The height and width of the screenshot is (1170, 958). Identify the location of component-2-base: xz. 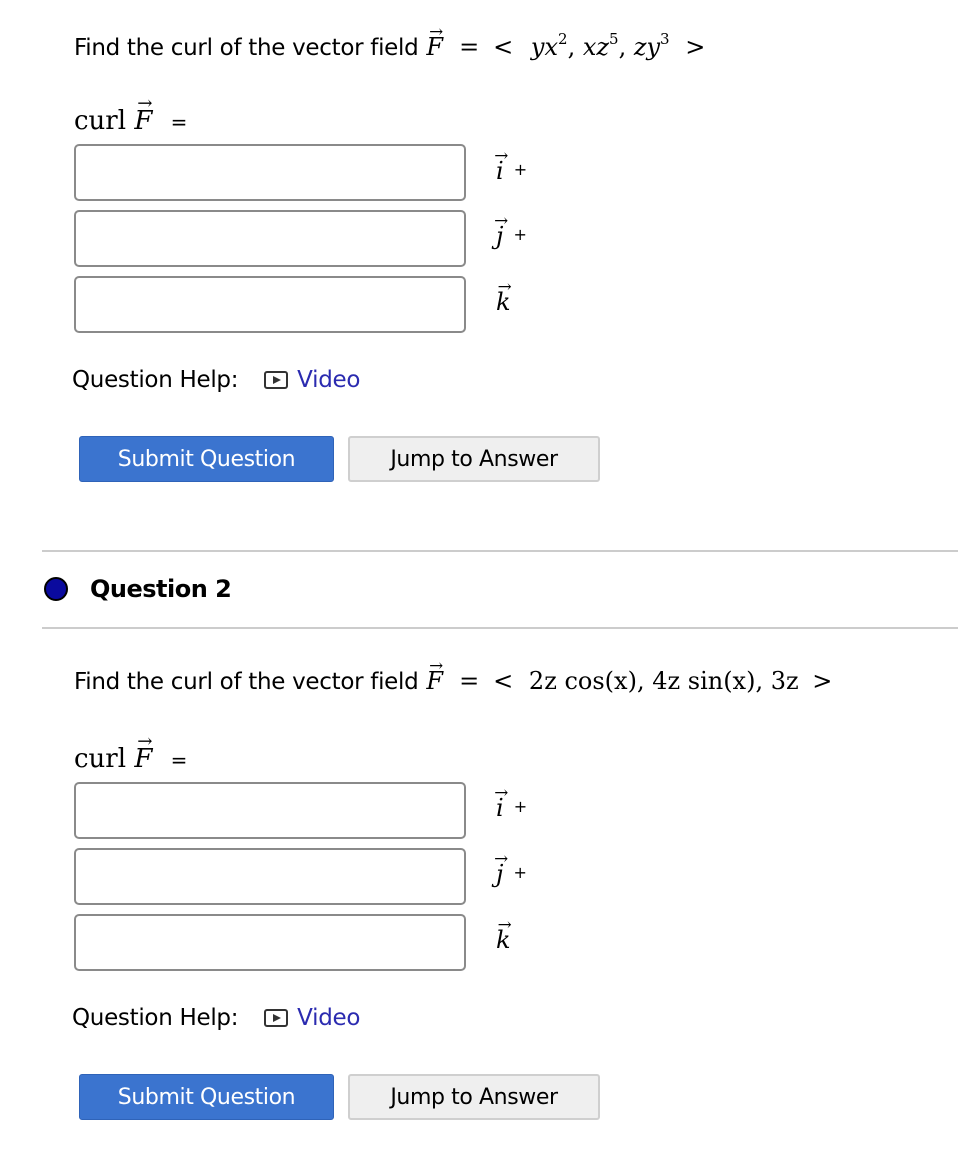
(596, 47).